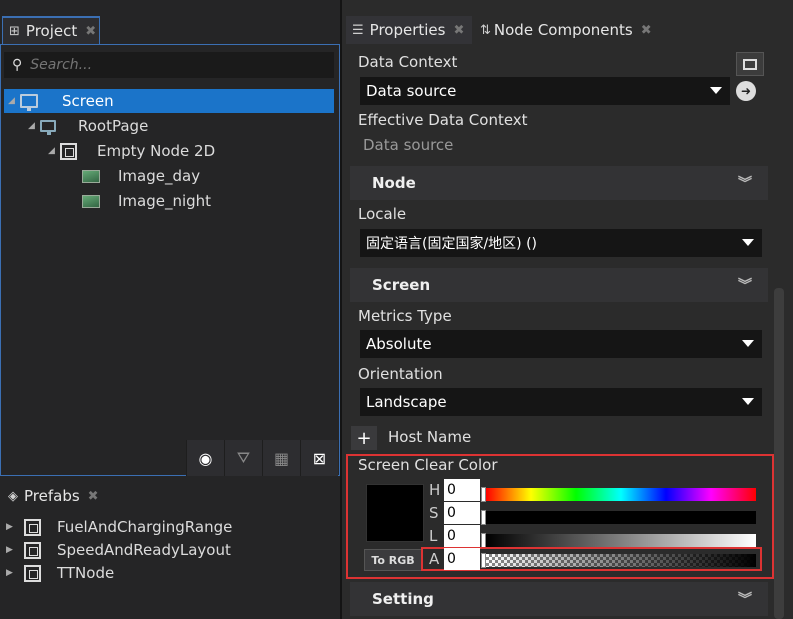 This screenshot has height=619, width=793. Describe the element at coordinates (243, 458) in the screenshot. I see `filter-icon: ⛛` at that location.